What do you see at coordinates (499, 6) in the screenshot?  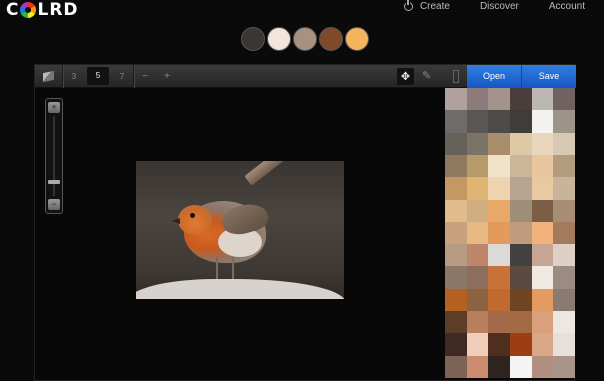 I see `nav-discover: Discover` at bounding box center [499, 6].